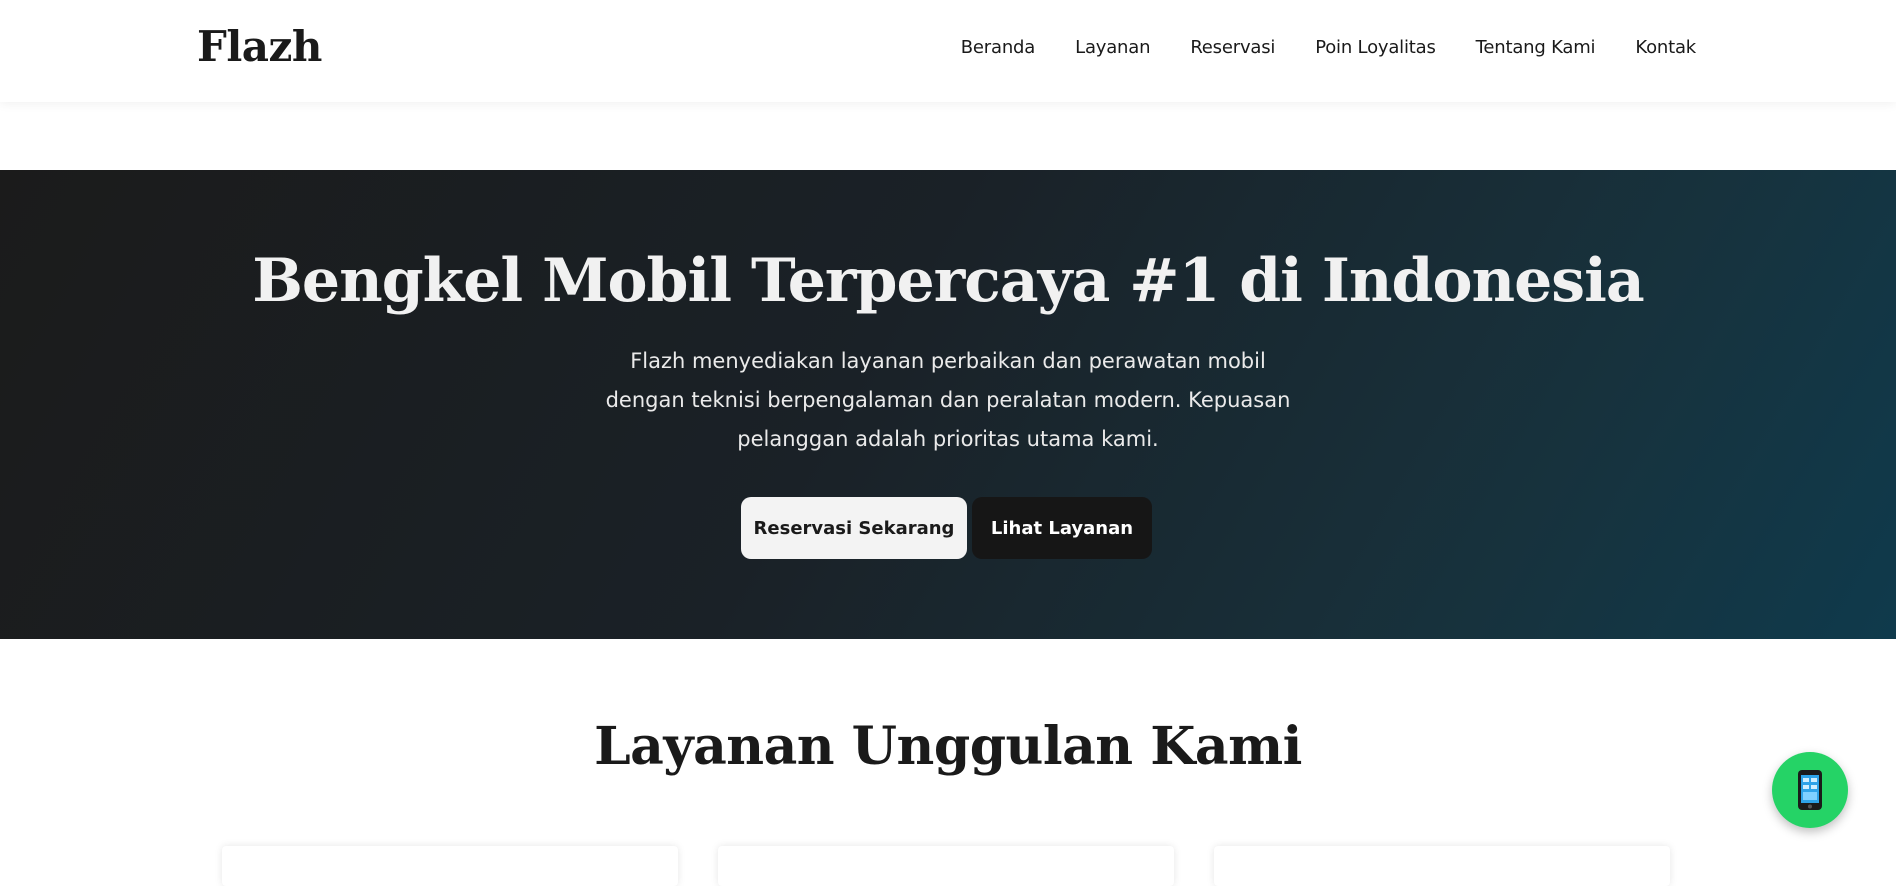 This screenshot has height=886, width=1896. I want to click on nav-link-reservasi: Reservasi, so click(1232, 47).